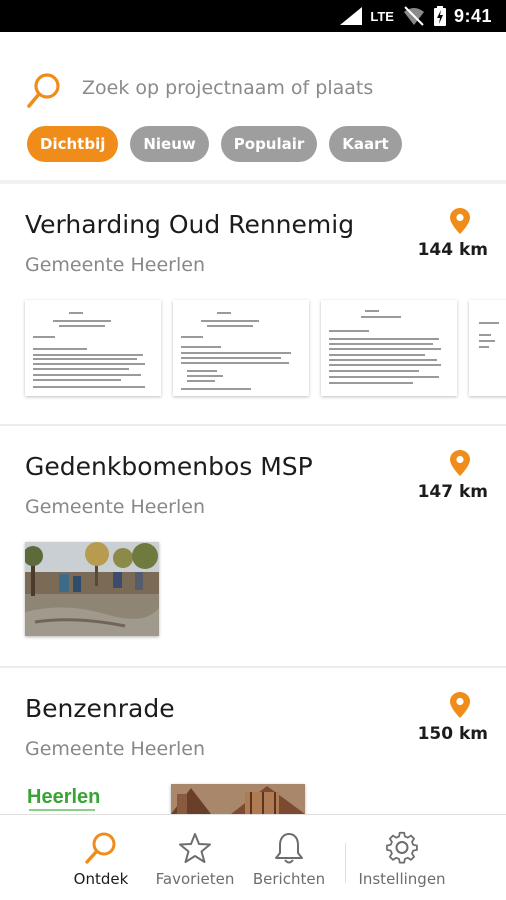 This screenshot has width=506, height=900. I want to click on project-title: Gedenkbomenbos MSP, so click(169, 466).